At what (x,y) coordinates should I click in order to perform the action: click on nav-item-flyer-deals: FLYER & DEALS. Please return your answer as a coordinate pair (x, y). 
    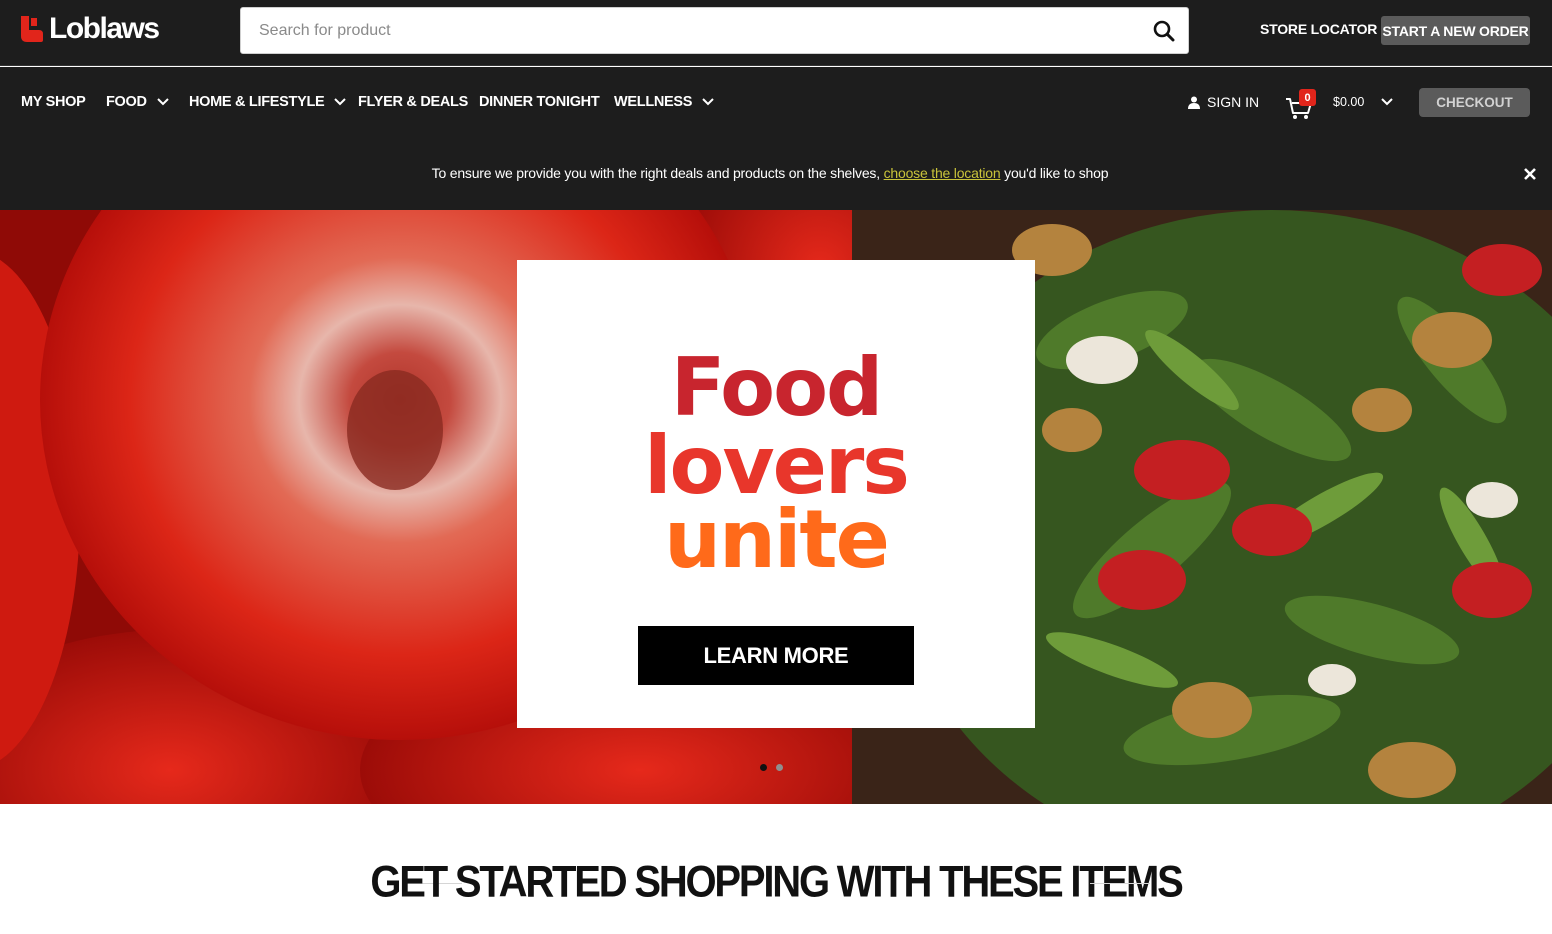
    Looking at the image, I should click on (413, 102).